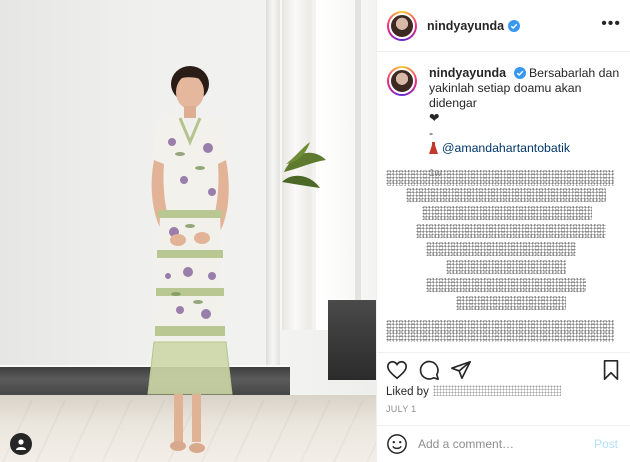  Describe the element at coordinates (402, 25) in the screenshot. I see `author-avatar` at that location.